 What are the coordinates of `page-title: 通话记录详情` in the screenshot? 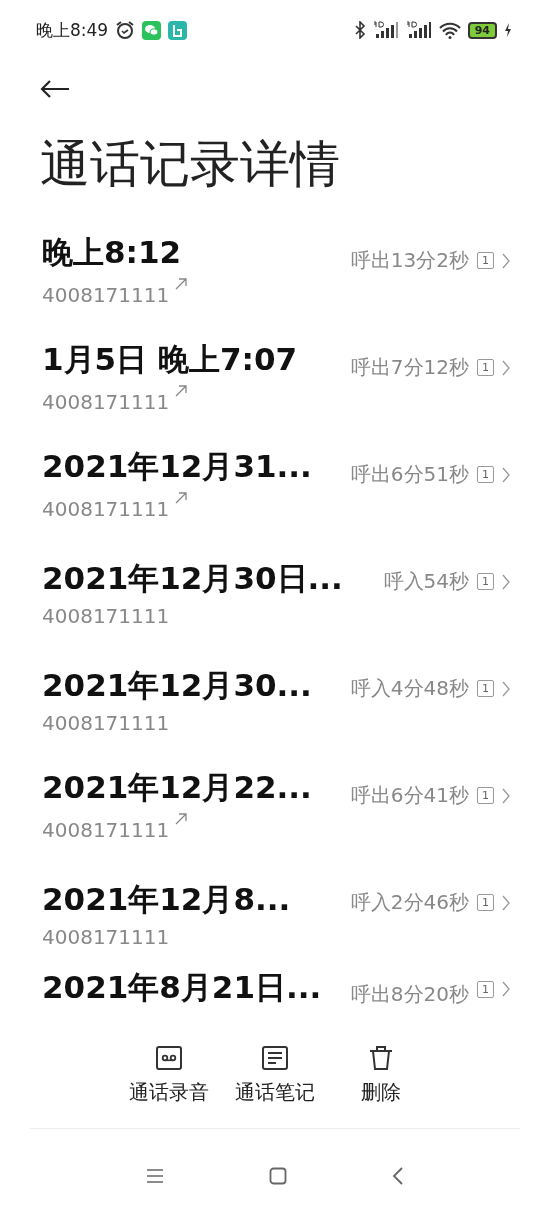 It's located at (190, 164).